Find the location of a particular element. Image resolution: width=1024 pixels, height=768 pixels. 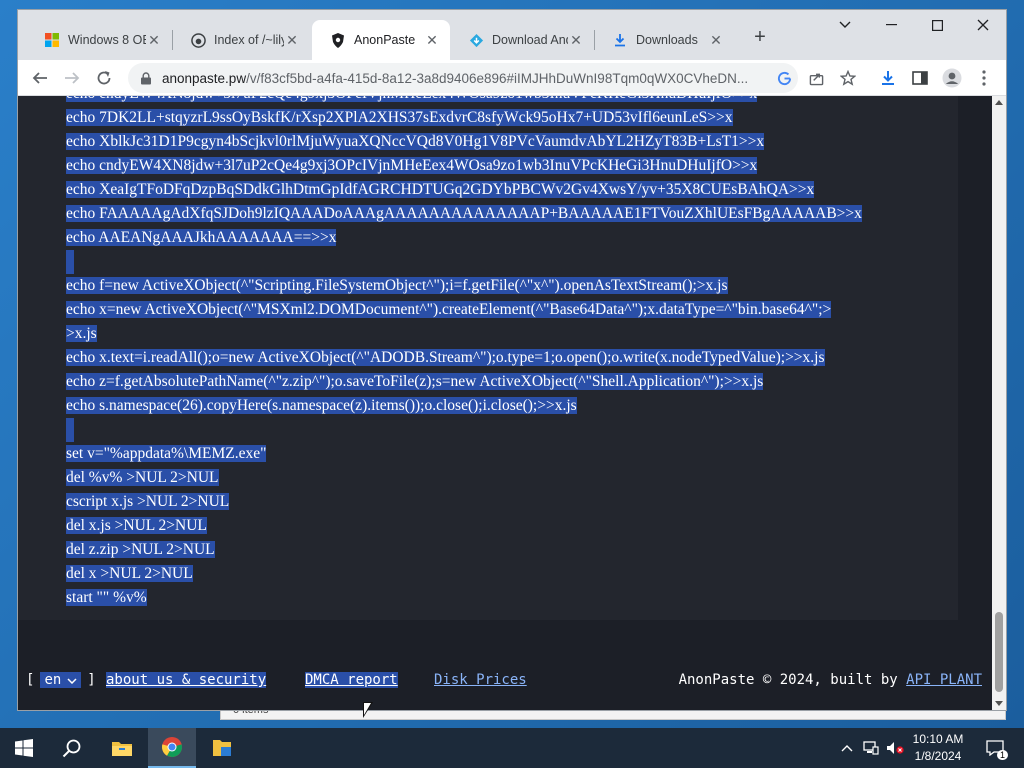

url-host: anonpaste.pw is located at coordinates (204, 78).